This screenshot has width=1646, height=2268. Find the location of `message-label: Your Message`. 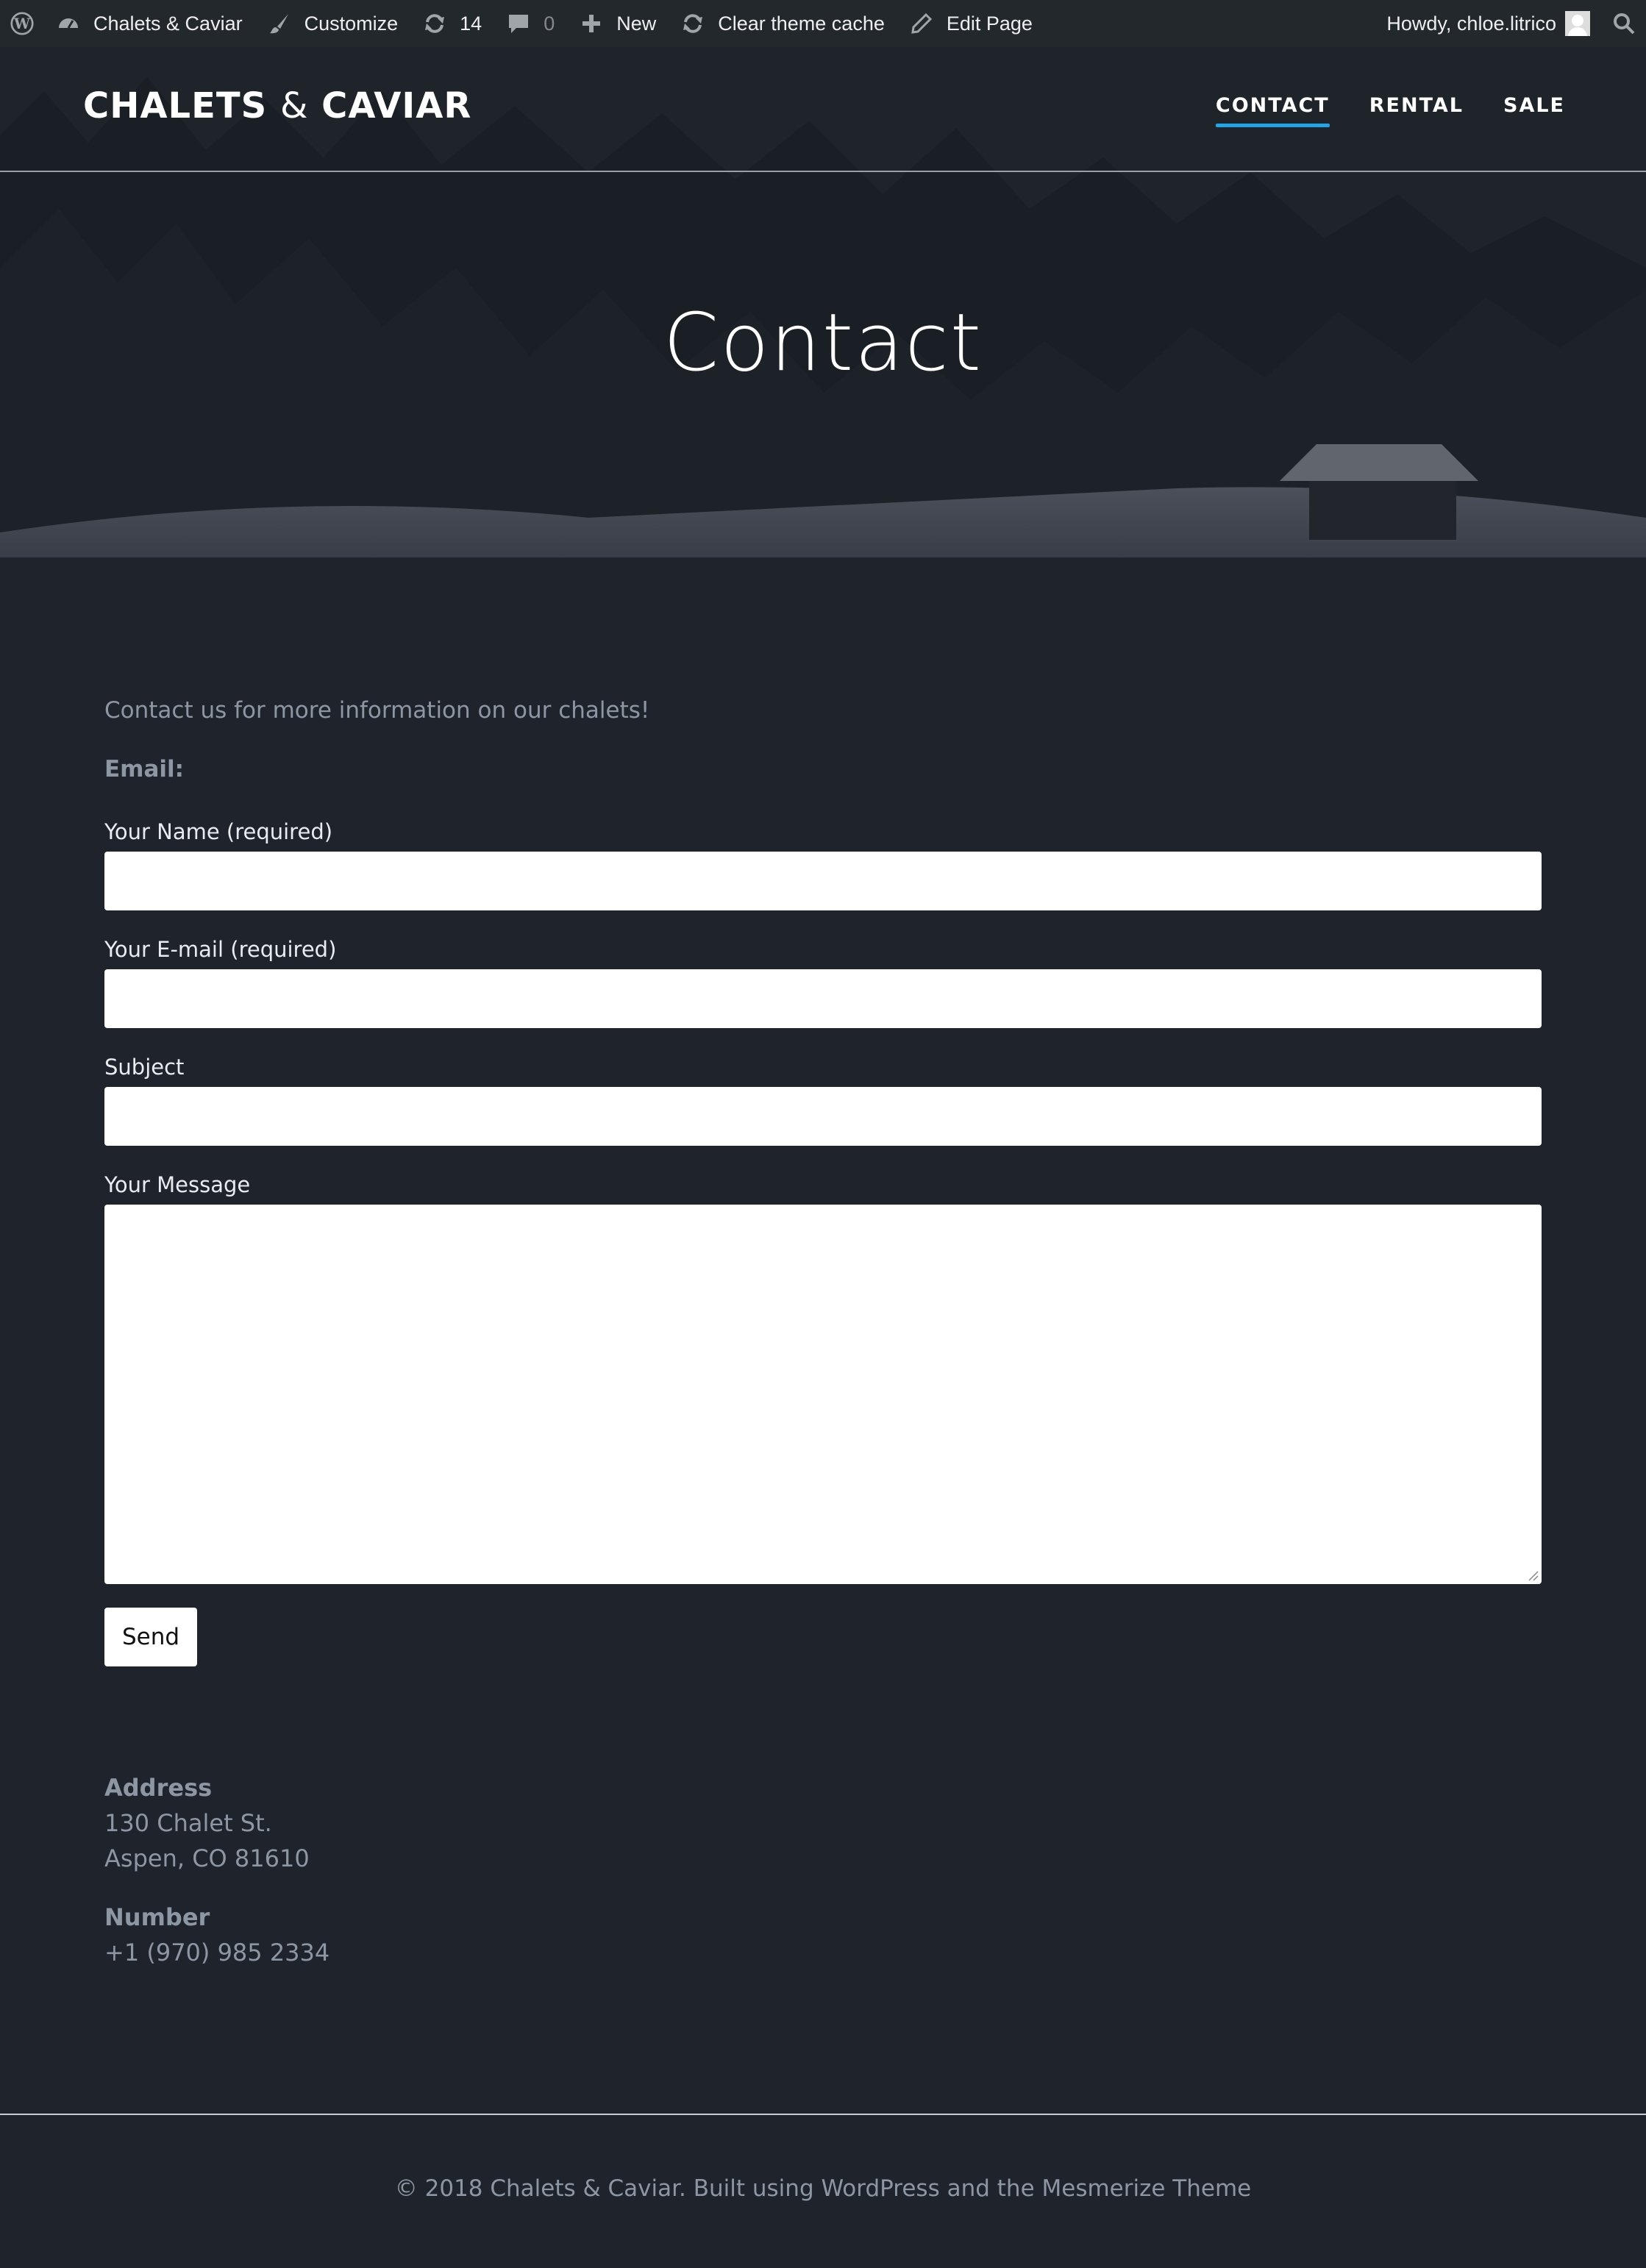

message-label: Your Message is located at coordinates (177, 1184).